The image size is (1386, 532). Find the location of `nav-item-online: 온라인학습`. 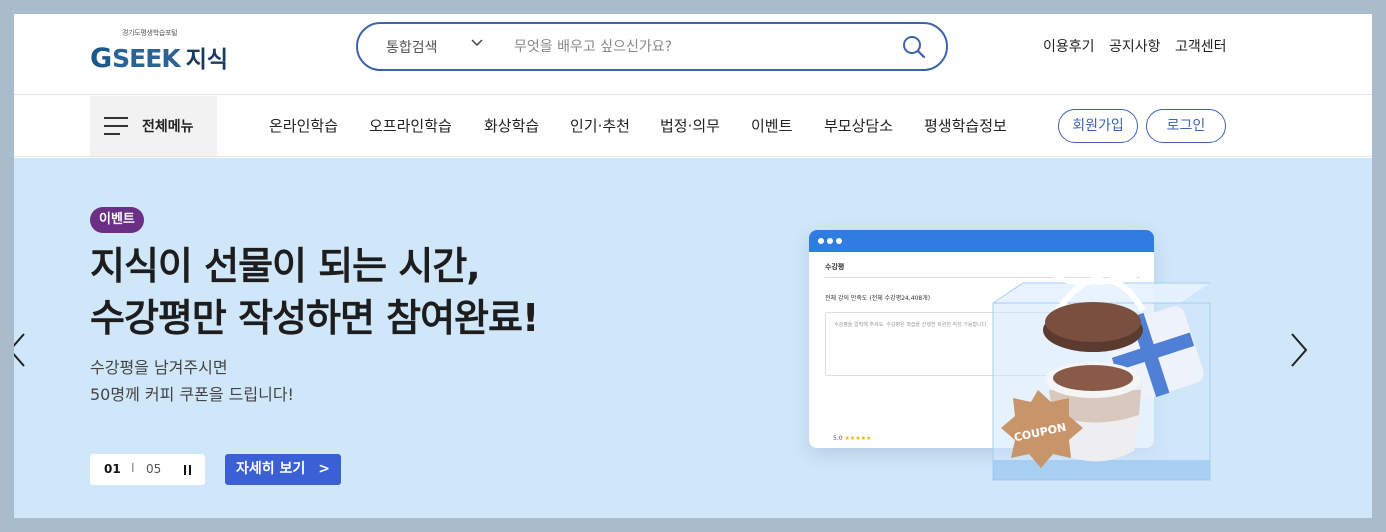

nav-item-online: 온라인학습 is located at coordinates (303, 125).